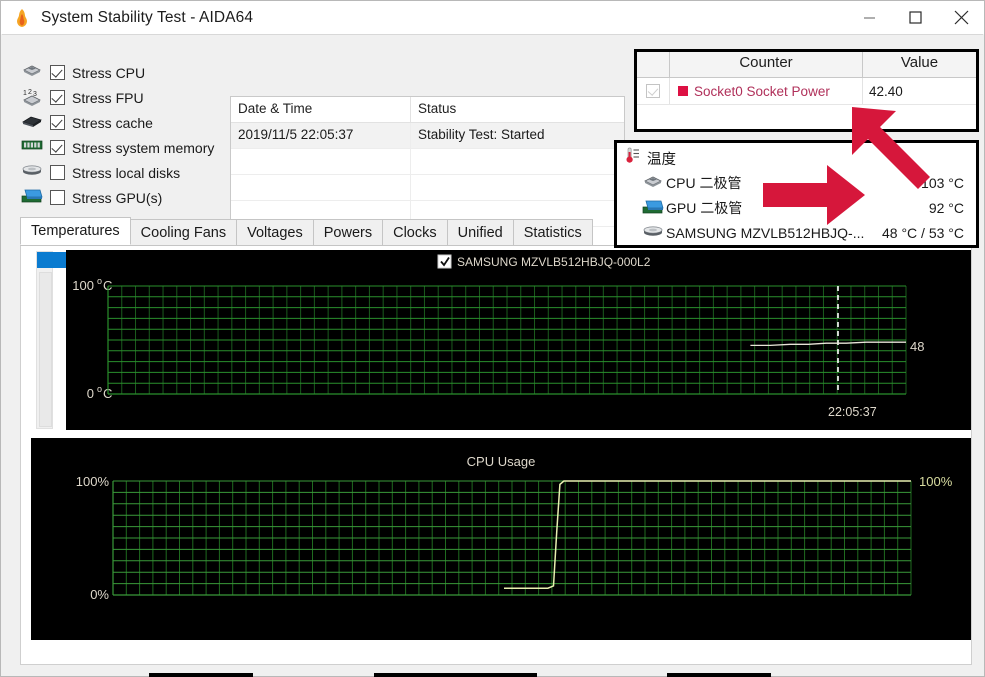 The height and width of the screenshot is (677, 985). I want to click on svg-text: CPU Usage, so click(501, 461).